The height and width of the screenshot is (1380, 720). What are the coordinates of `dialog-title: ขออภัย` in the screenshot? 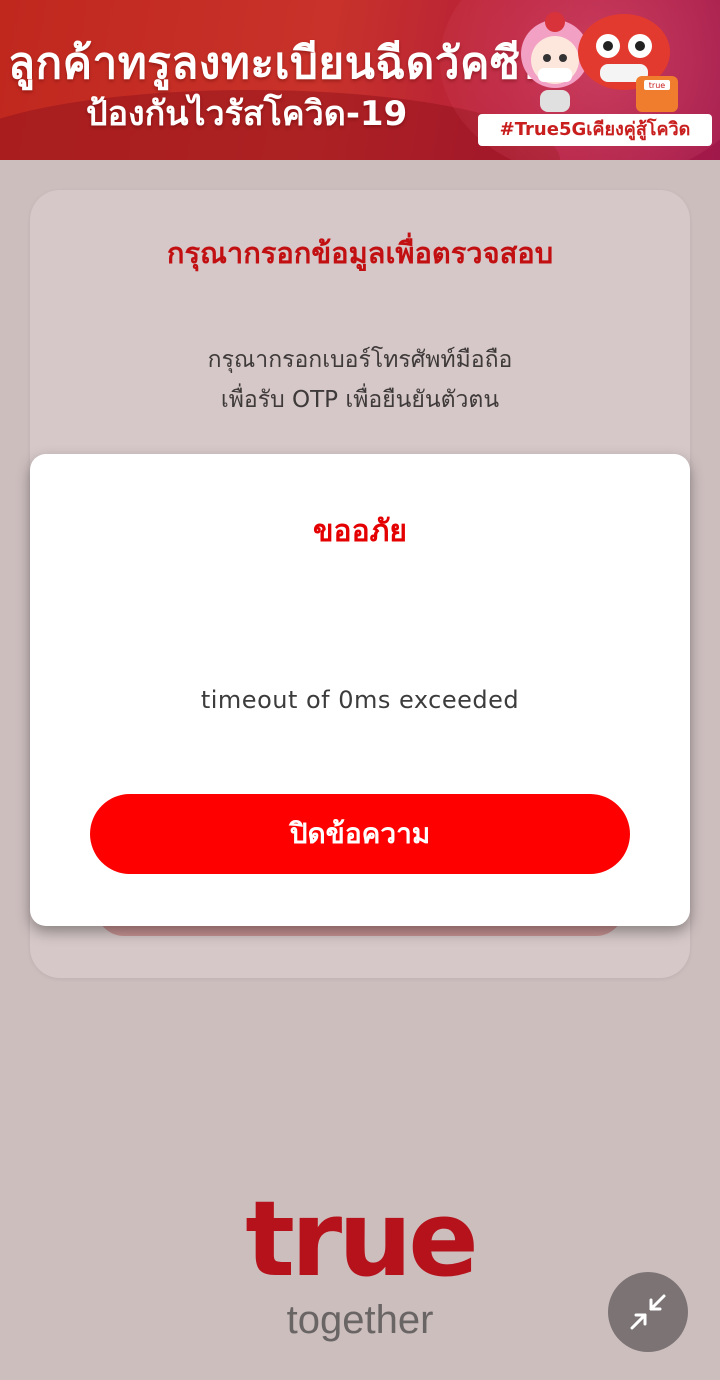 It's located at (360, 531).